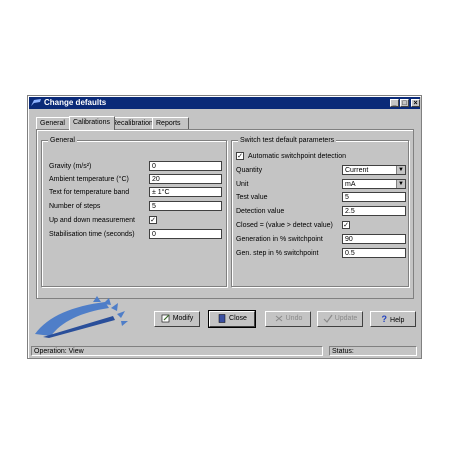 This screenshot has width=450, height=450. What do you see at coordinates (92, 220) in the screenshot?
I see `up-down-measurement-label: Up and down measurement` at bounding box center [92, 220].